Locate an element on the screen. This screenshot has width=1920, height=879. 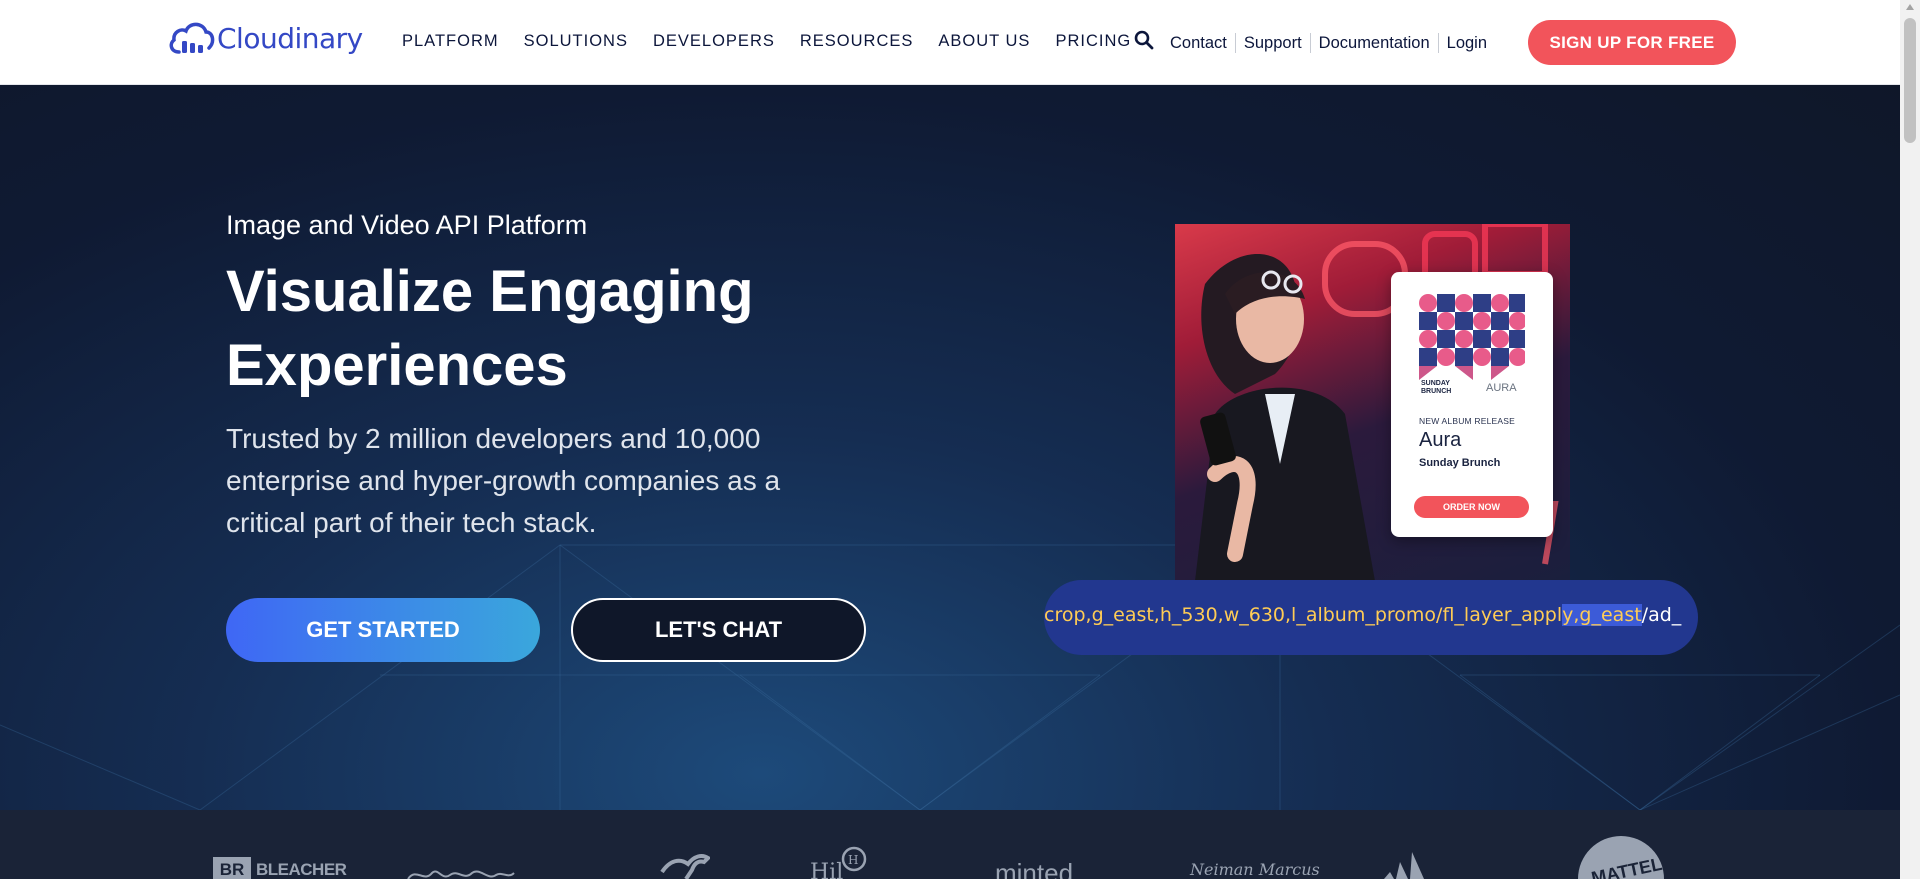
nav-resources: RESOURCES is located at coordinates (857, 41).